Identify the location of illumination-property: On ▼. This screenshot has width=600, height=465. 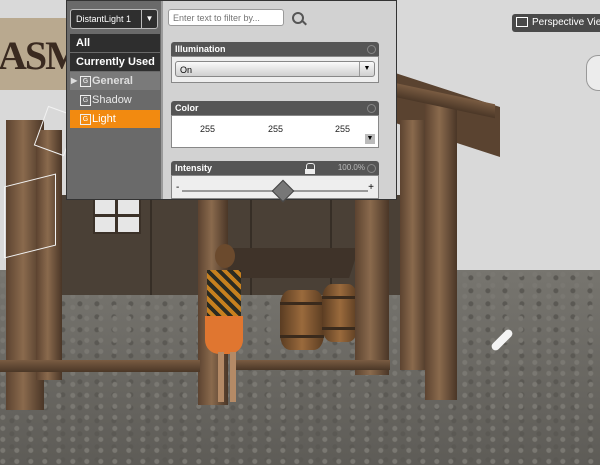
(275, 69).